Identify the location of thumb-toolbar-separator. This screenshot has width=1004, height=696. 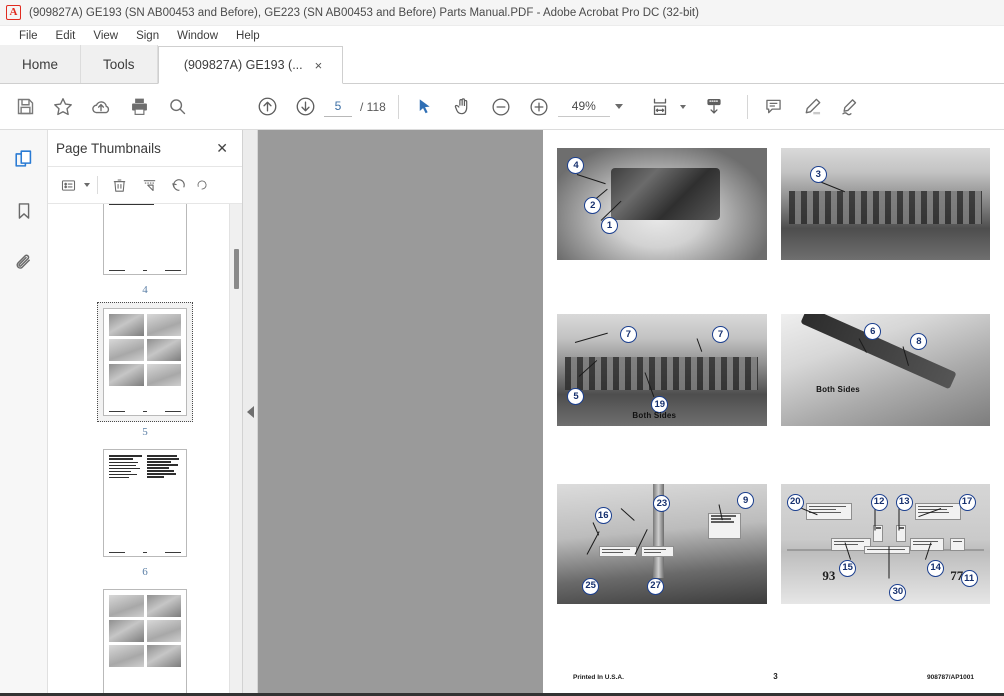
(97, 185).